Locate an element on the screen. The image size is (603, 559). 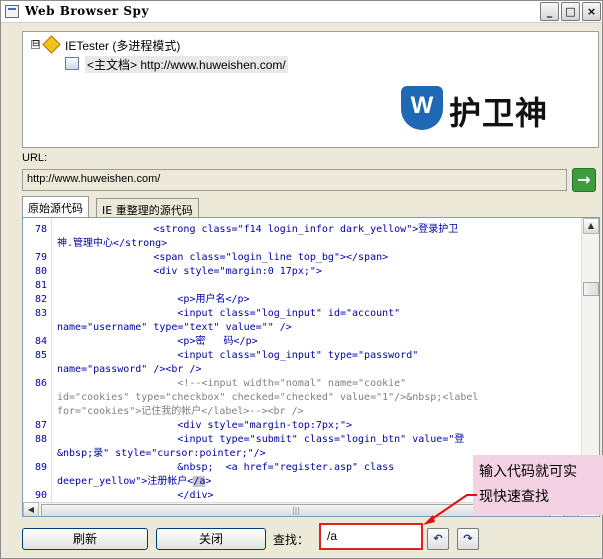
line-number: 86 is located at coordinates (40, 383).